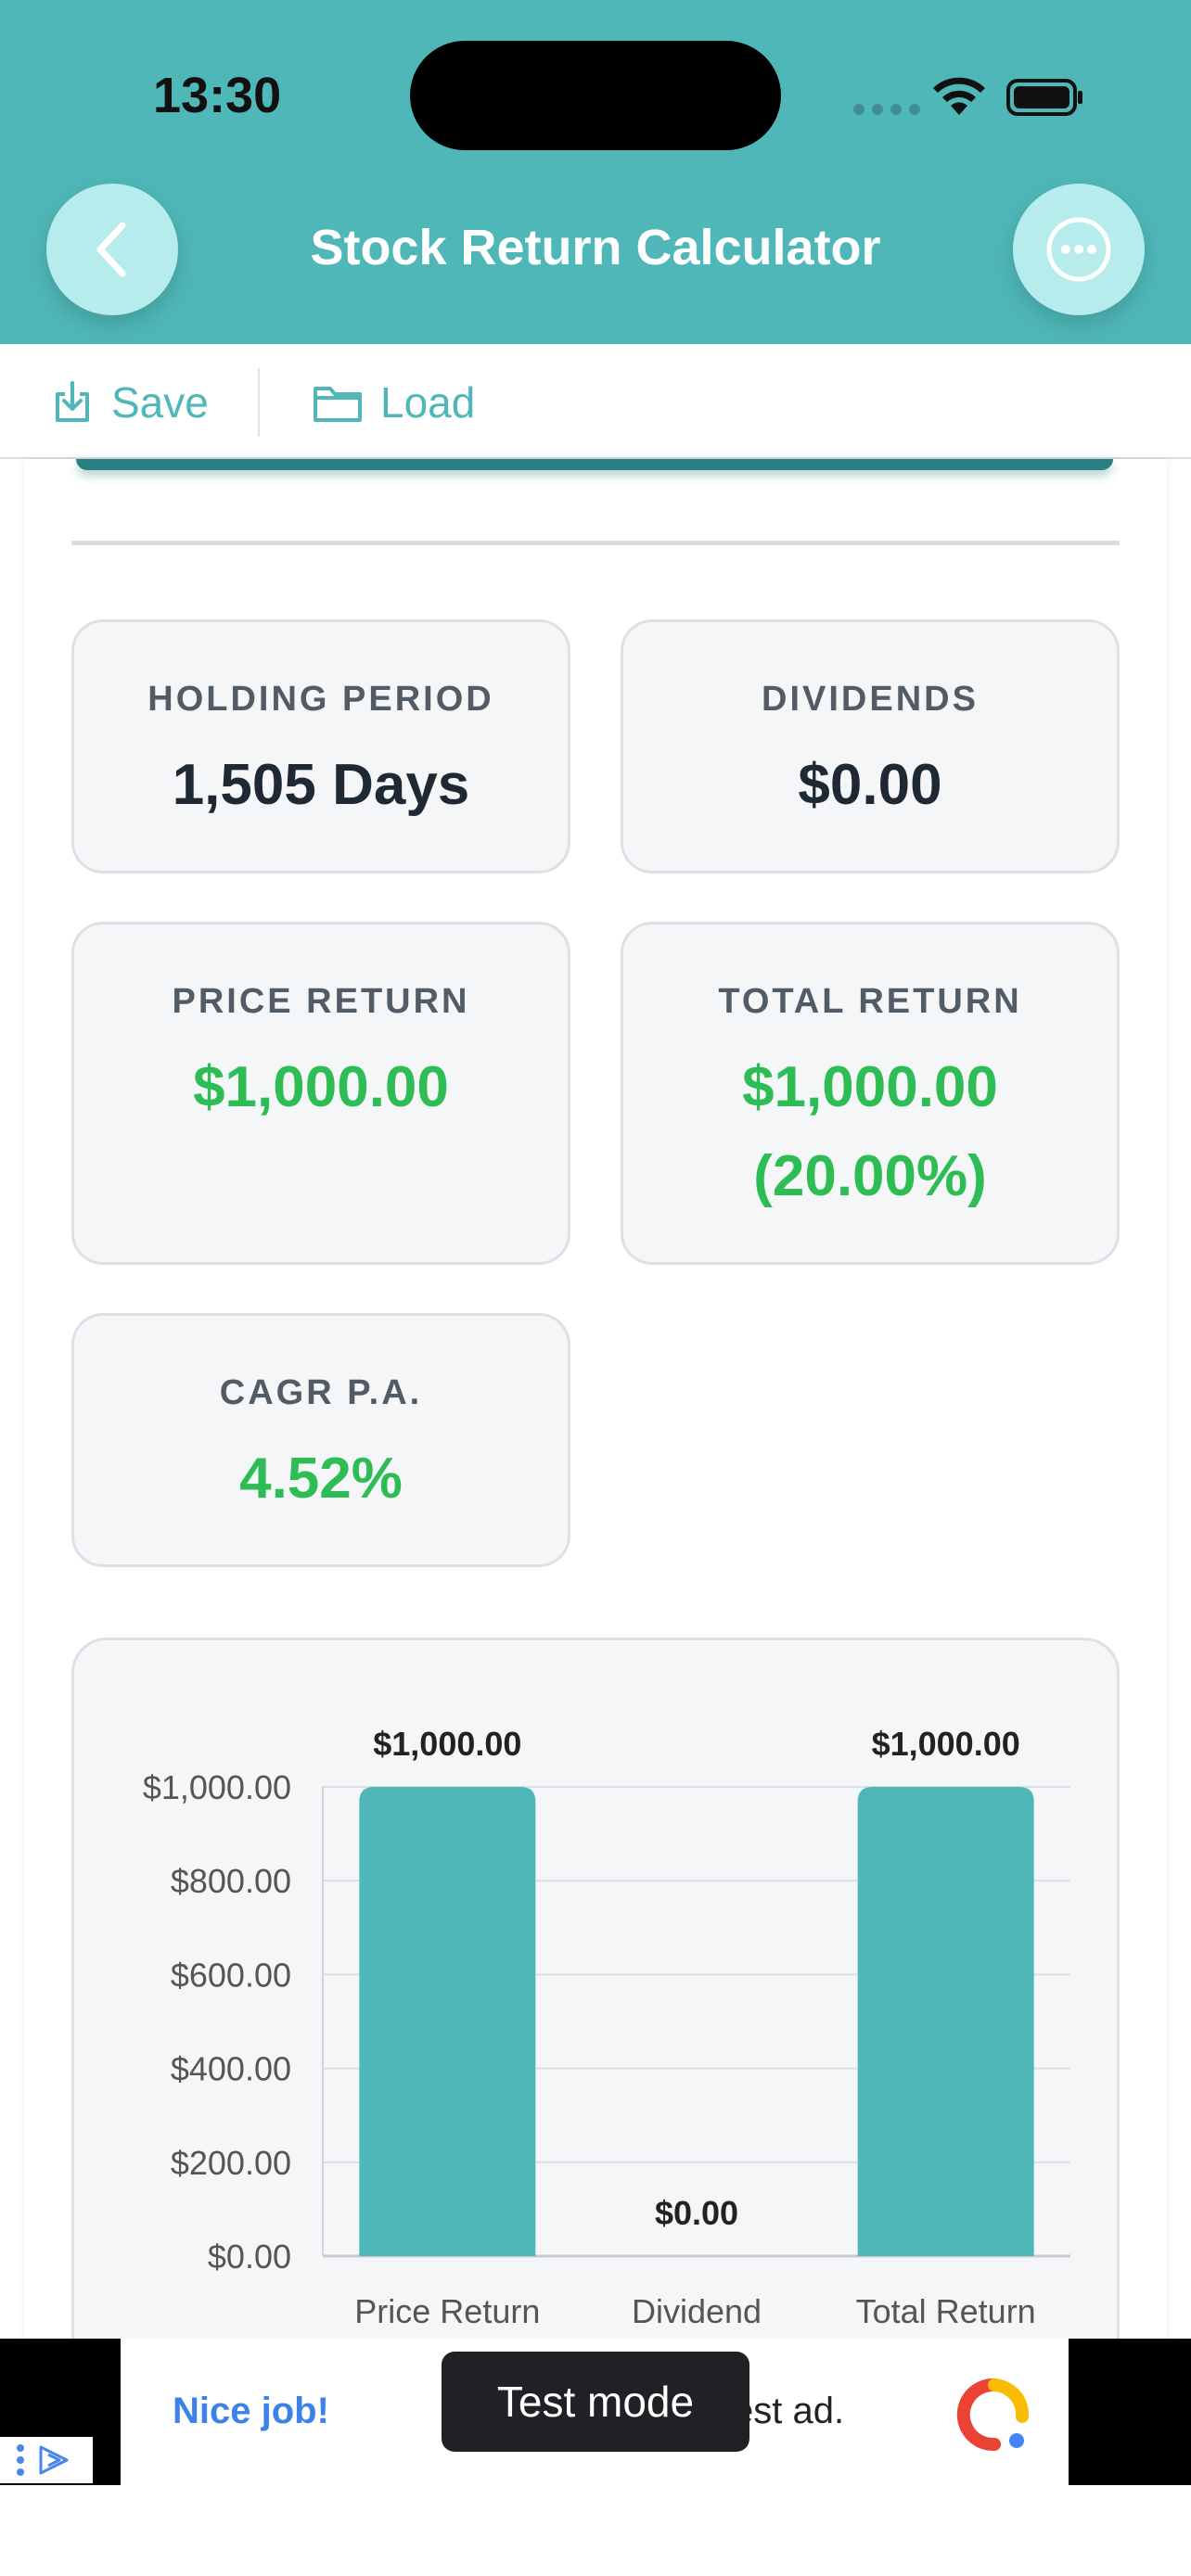  What do you see at coordinates (231, 1975) in the screenshot?
I see `y-tick-label: $600.00` at bounding box center [231, 1975].